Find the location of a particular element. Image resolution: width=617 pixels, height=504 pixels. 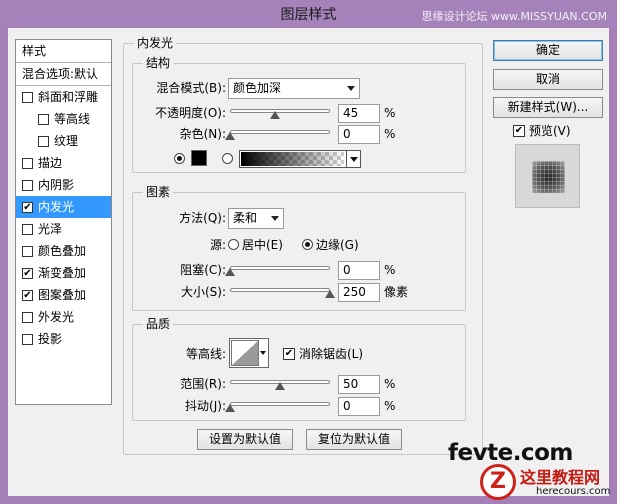

jitter-input: 0 is located at coordinates (359, 406).